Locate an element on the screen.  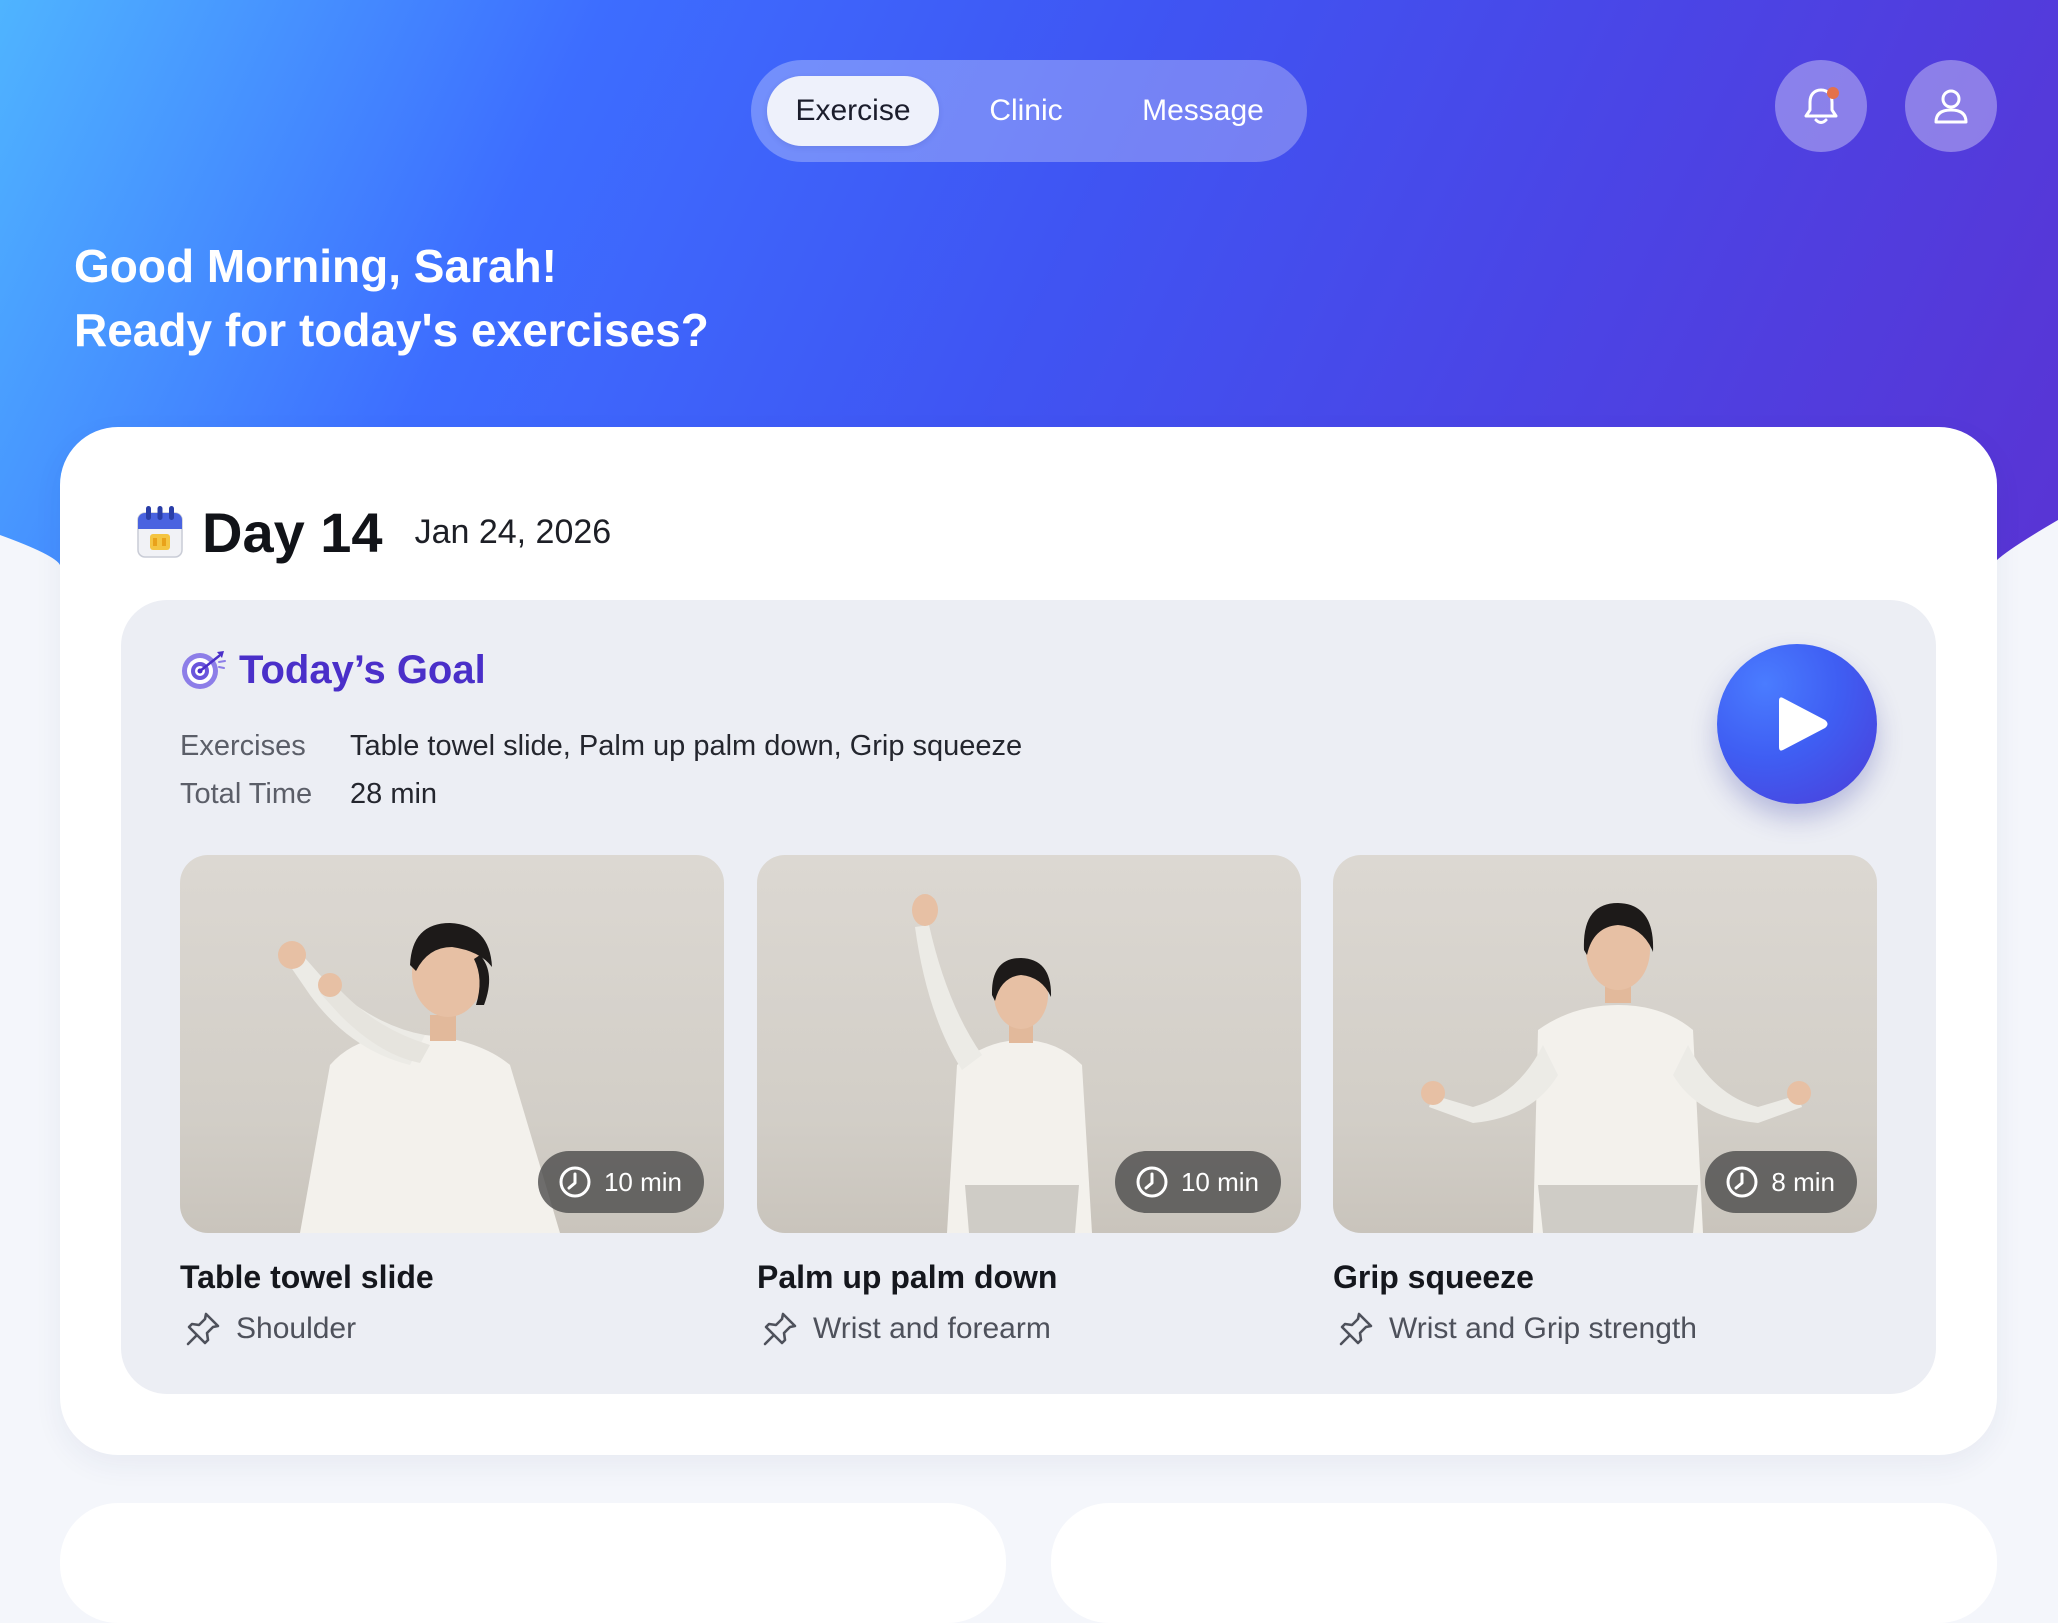
start-exercises-button is located at coordinates (1797, 724).